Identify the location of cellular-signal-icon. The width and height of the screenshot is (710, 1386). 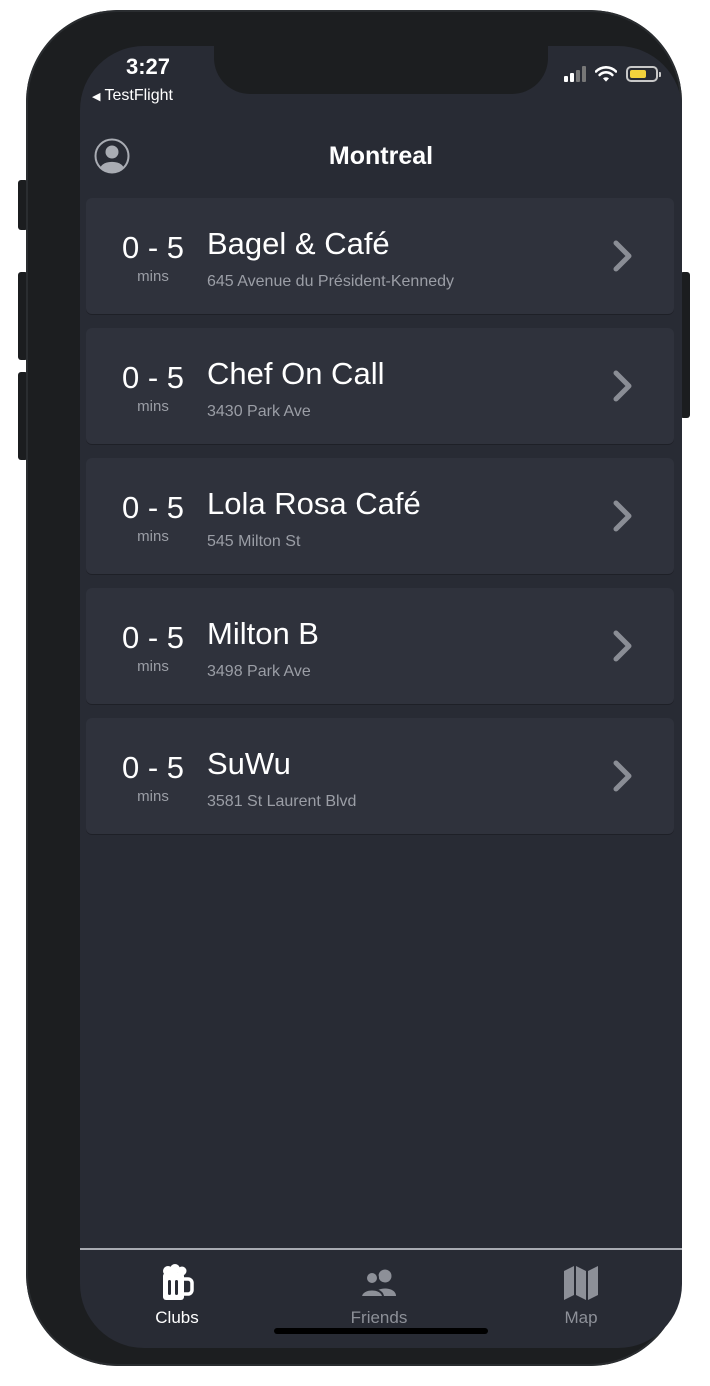
(575, 74).